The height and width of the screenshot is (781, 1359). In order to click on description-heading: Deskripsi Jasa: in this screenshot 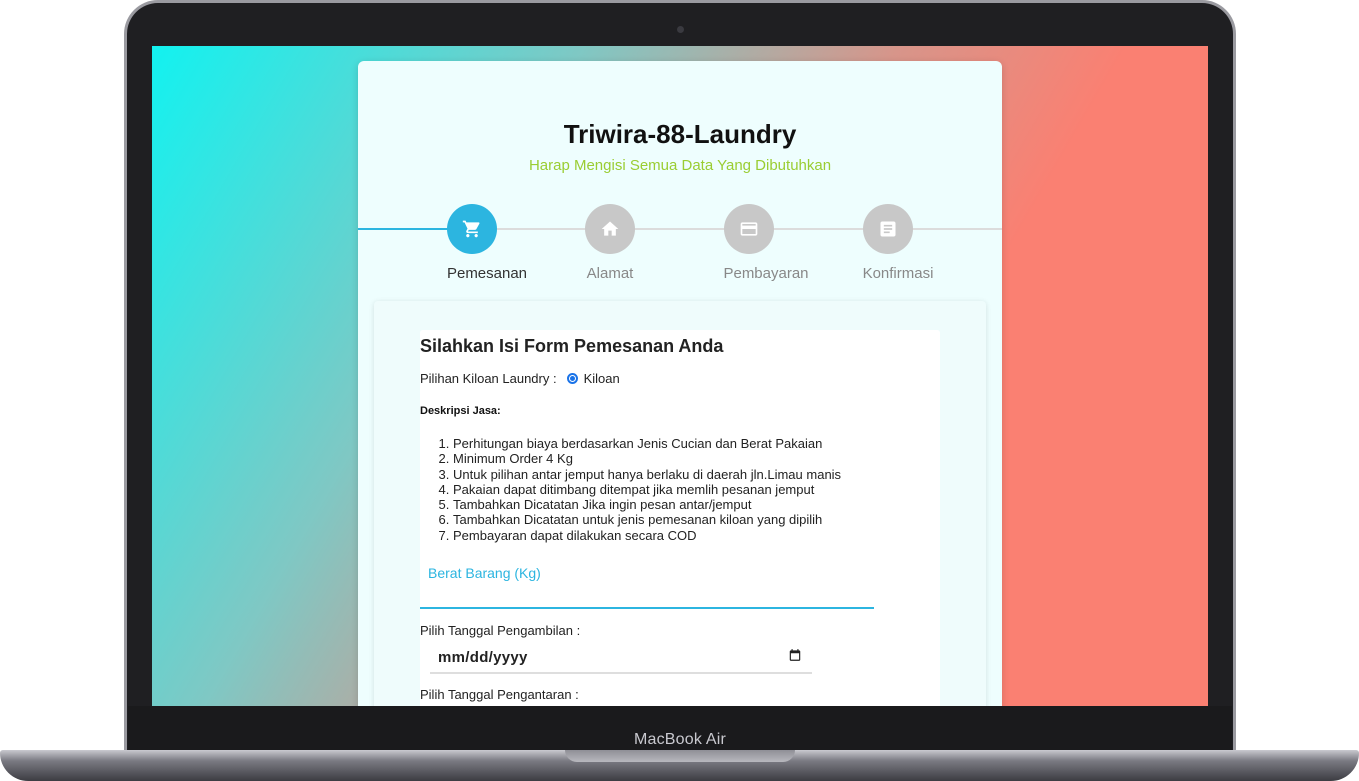, I will do `click(460, 411)`.